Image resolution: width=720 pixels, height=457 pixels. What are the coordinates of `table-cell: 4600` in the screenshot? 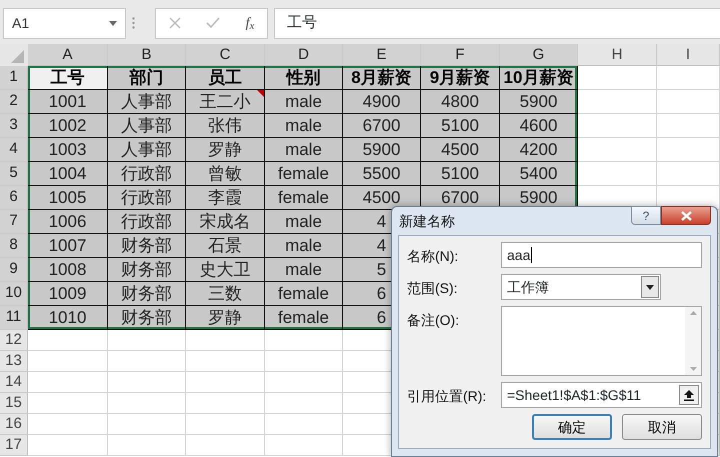 It's located at (539, 126).